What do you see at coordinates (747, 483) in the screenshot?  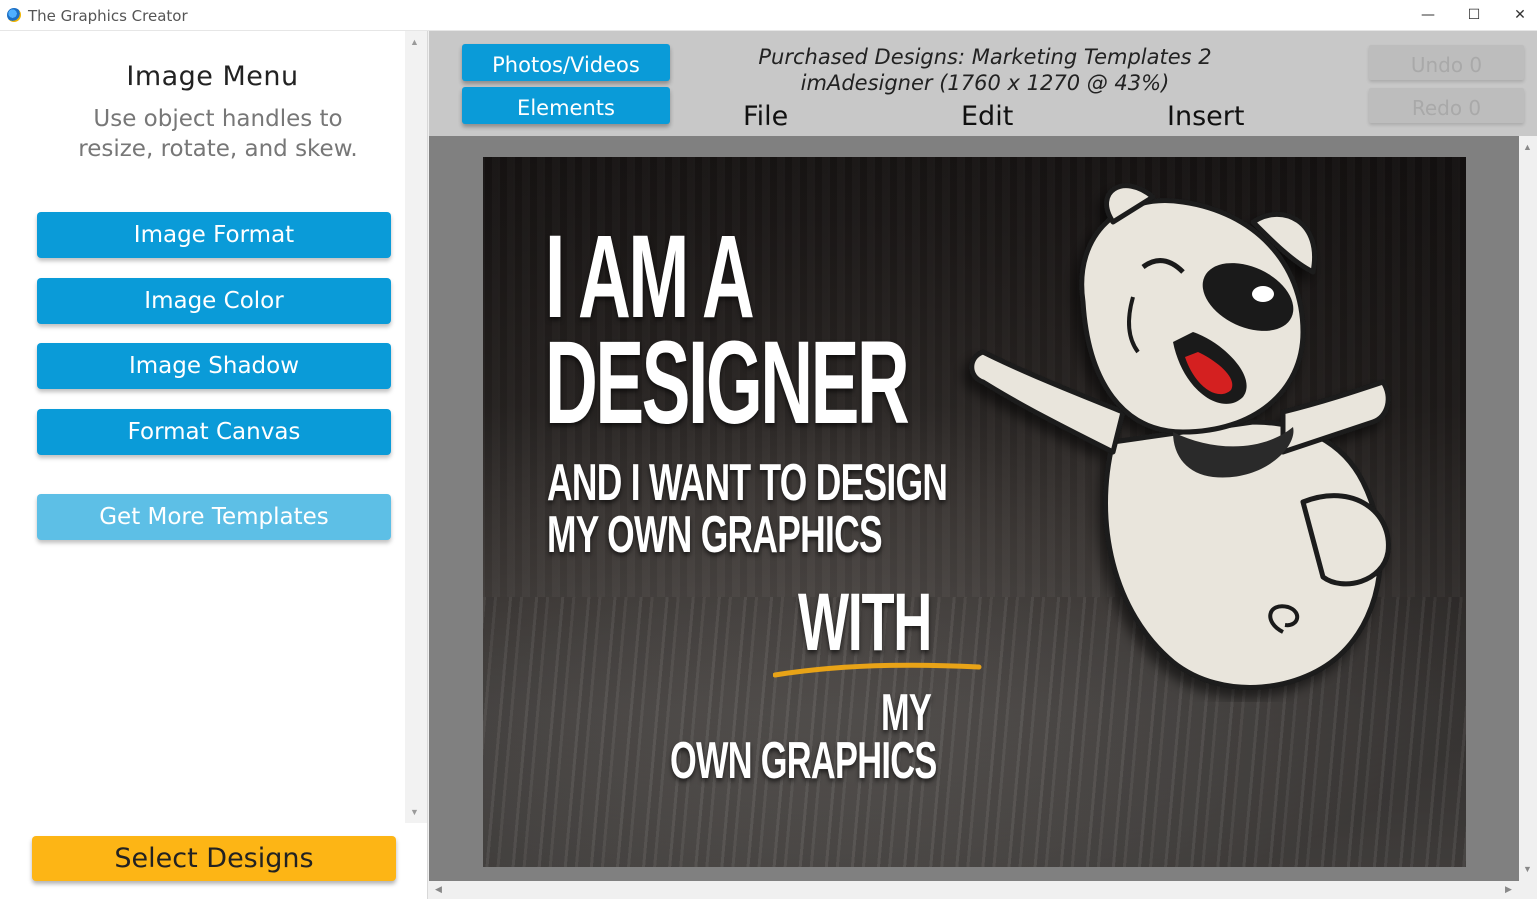 I see `subhead-want-to-design: AND I WANT TO DESIGN` at bounding box center [747, 483].